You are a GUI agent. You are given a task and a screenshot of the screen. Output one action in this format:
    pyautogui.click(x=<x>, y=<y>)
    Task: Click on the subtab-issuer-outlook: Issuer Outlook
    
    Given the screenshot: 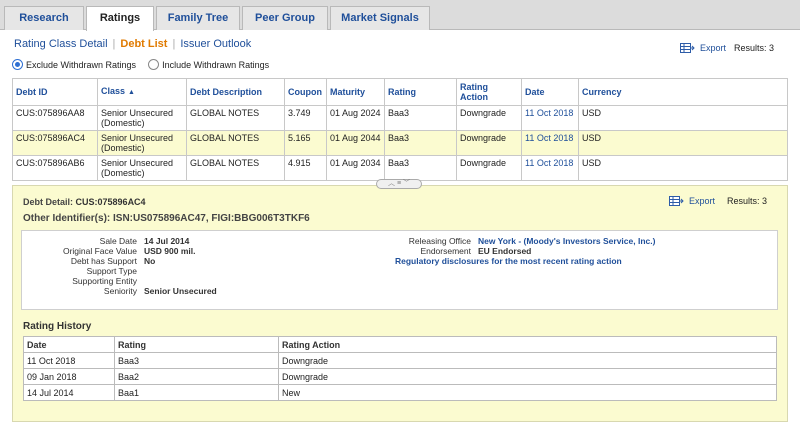 What is the action you would take?
    pyautogui.click(x=215, y=44)
    